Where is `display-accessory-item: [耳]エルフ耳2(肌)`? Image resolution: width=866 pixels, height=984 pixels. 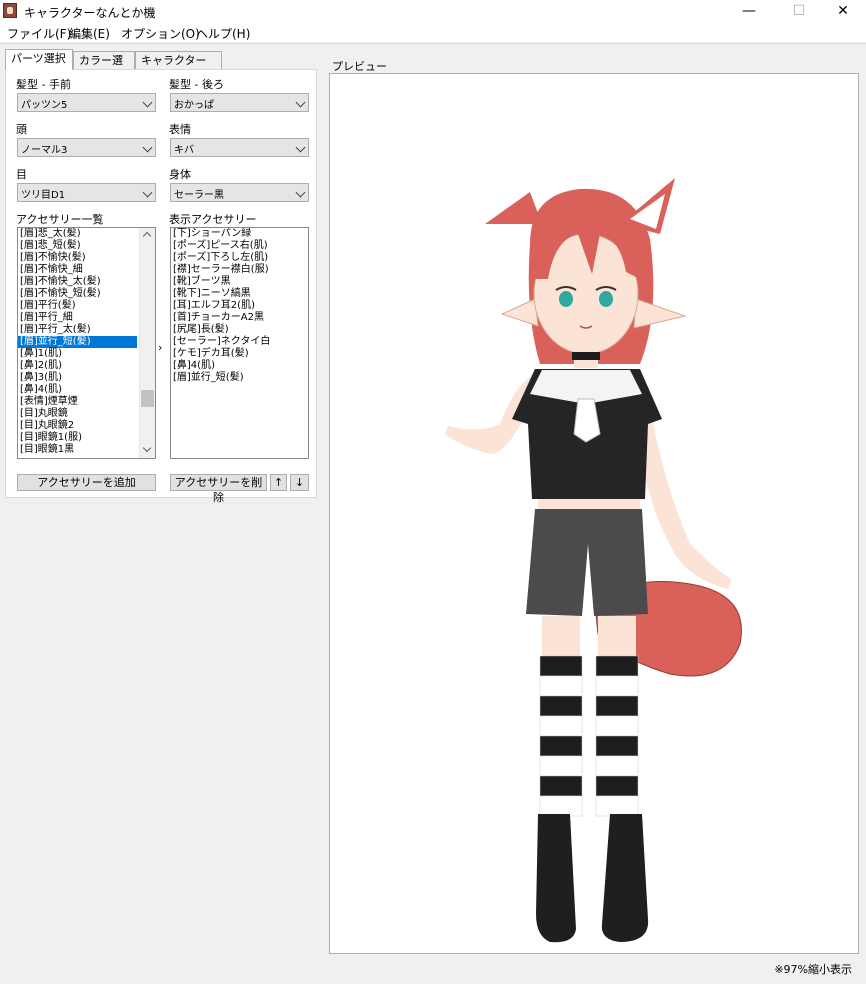
display-accessory-item: [耳]エルフ耳2(肌) is located at coordinates (239, 306).